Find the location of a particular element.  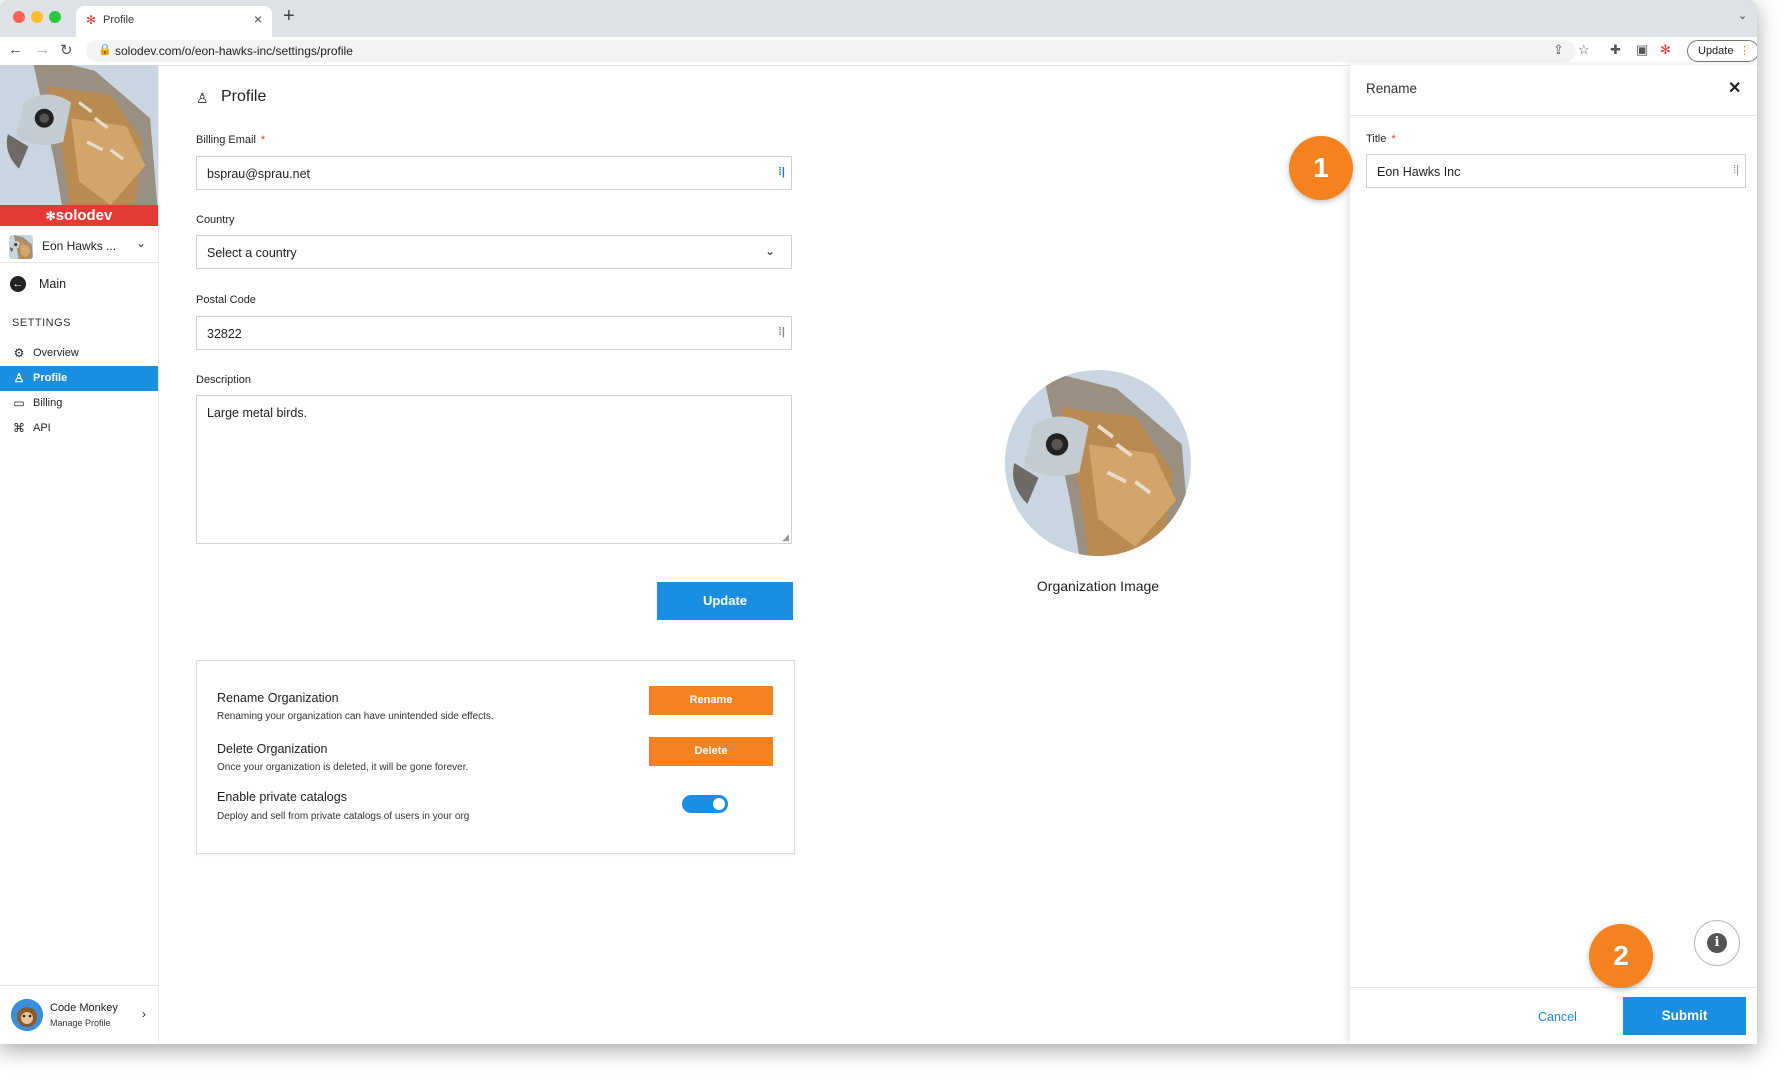

callout-badge-1: 1 is located at coordinates (1321, 168).